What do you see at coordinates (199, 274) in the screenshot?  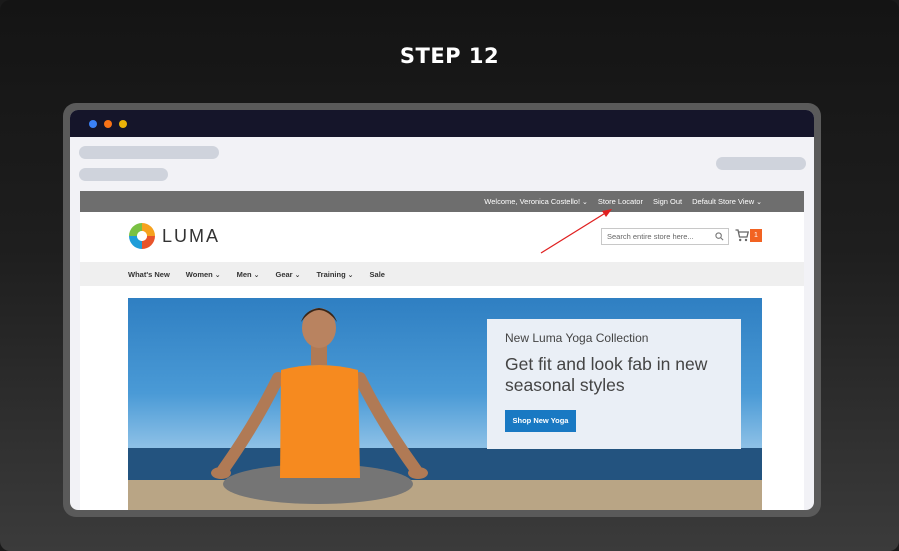 I see `nav-label: Women` at bounding box center [199, 274].